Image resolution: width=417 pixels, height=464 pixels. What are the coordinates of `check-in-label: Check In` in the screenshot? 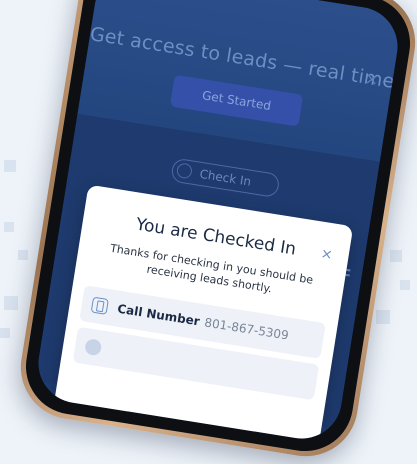 It's located at (225, 177).